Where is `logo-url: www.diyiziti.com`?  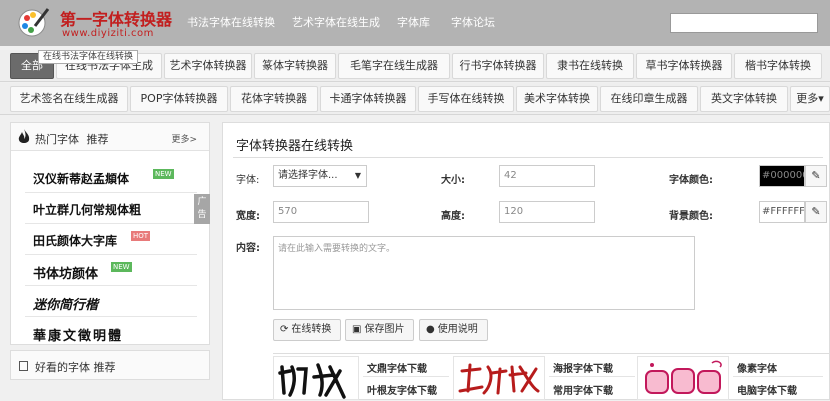 logo-url: www.diyiziti.com is located at coordinates (108, 33).